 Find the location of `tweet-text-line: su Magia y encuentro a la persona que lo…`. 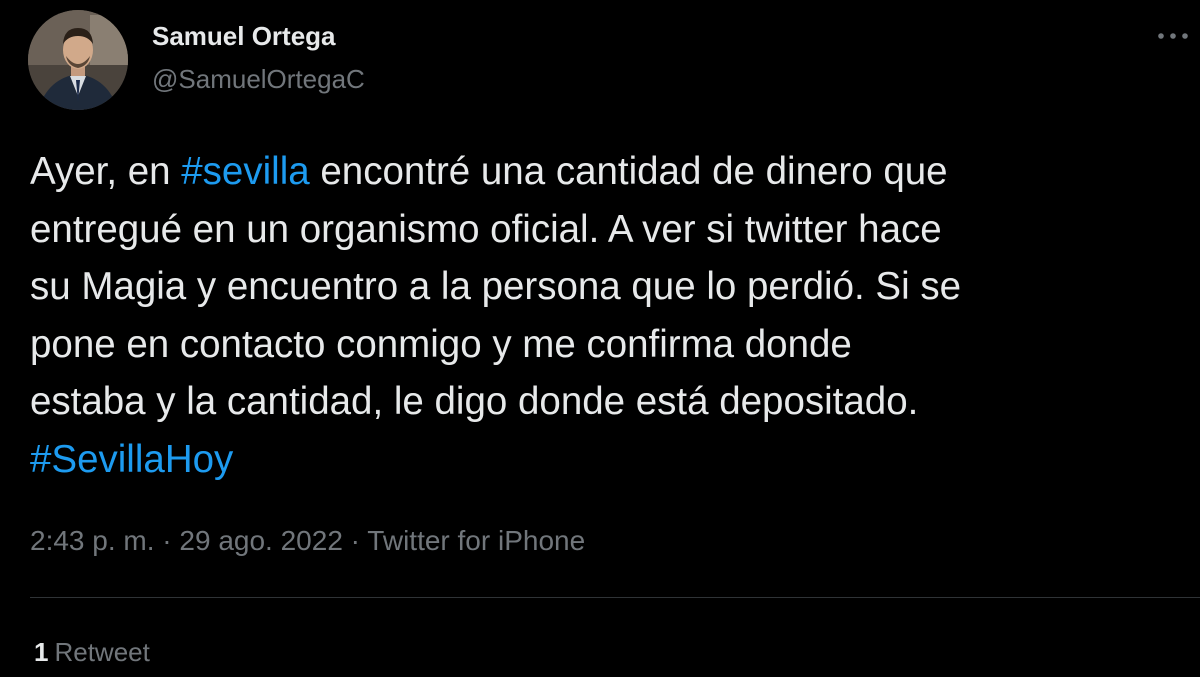

tweet-text-line: su Magia y encuentro a la persona que lo… is located at coordinates (605, 287).